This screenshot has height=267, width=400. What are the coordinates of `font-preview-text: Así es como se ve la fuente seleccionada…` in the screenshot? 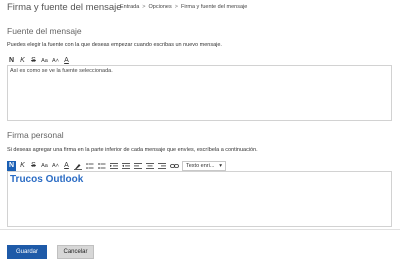 It's located at (61, 71).